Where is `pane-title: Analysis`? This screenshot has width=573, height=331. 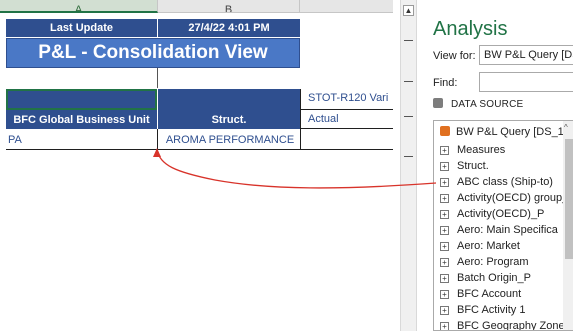 pane-title: Analysis is located at coordinates (470, 29).